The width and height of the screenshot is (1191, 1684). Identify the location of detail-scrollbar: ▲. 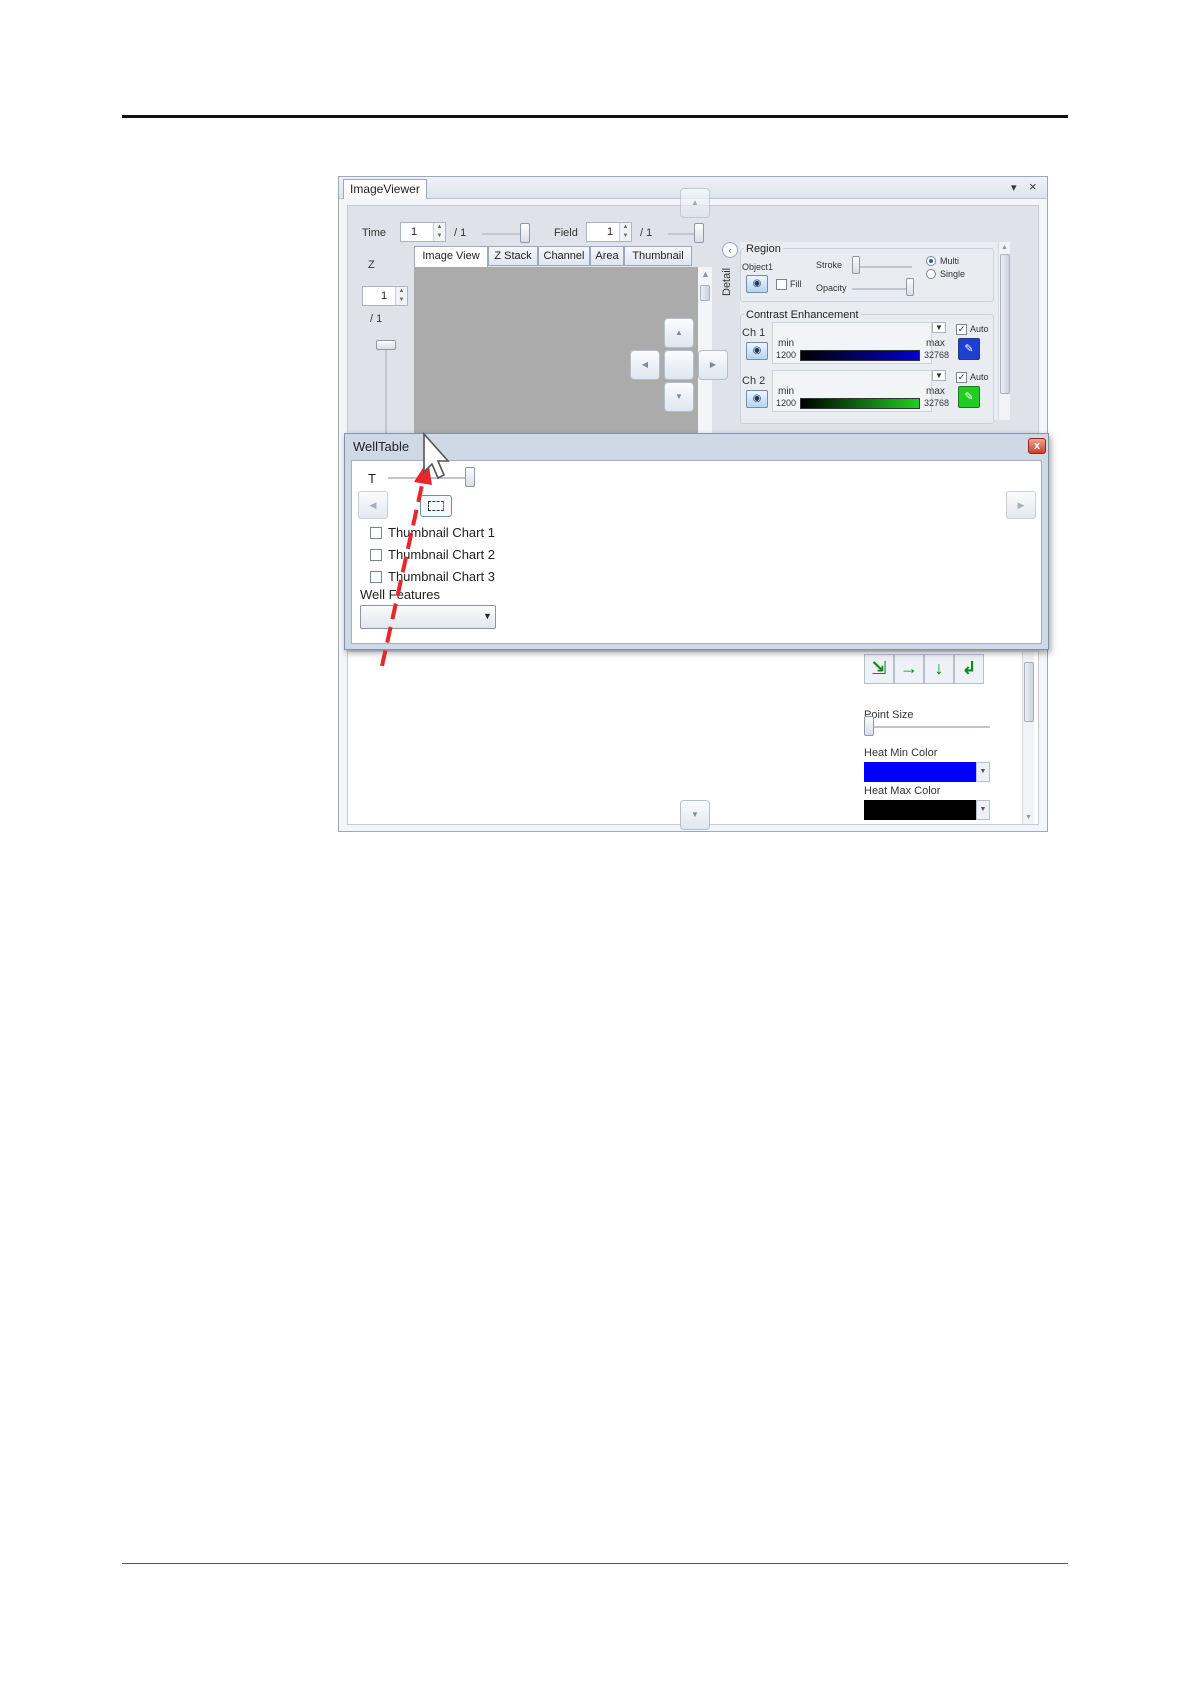
(1004, 331).